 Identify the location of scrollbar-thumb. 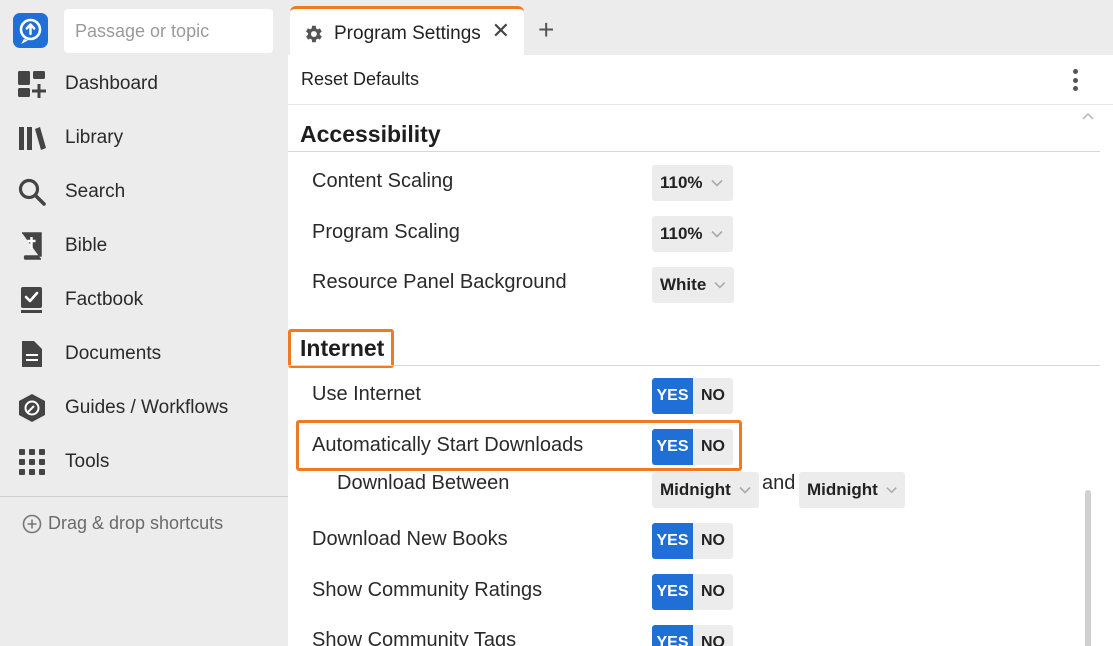
(1088, 568).